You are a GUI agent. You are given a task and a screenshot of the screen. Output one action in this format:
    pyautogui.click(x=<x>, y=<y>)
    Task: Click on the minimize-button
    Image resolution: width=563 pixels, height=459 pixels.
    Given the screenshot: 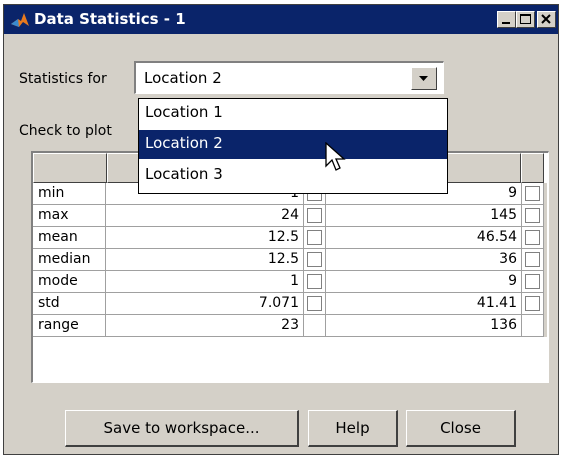 What is the action you would take?
    pyautogui.click(x=506, y=19)
    